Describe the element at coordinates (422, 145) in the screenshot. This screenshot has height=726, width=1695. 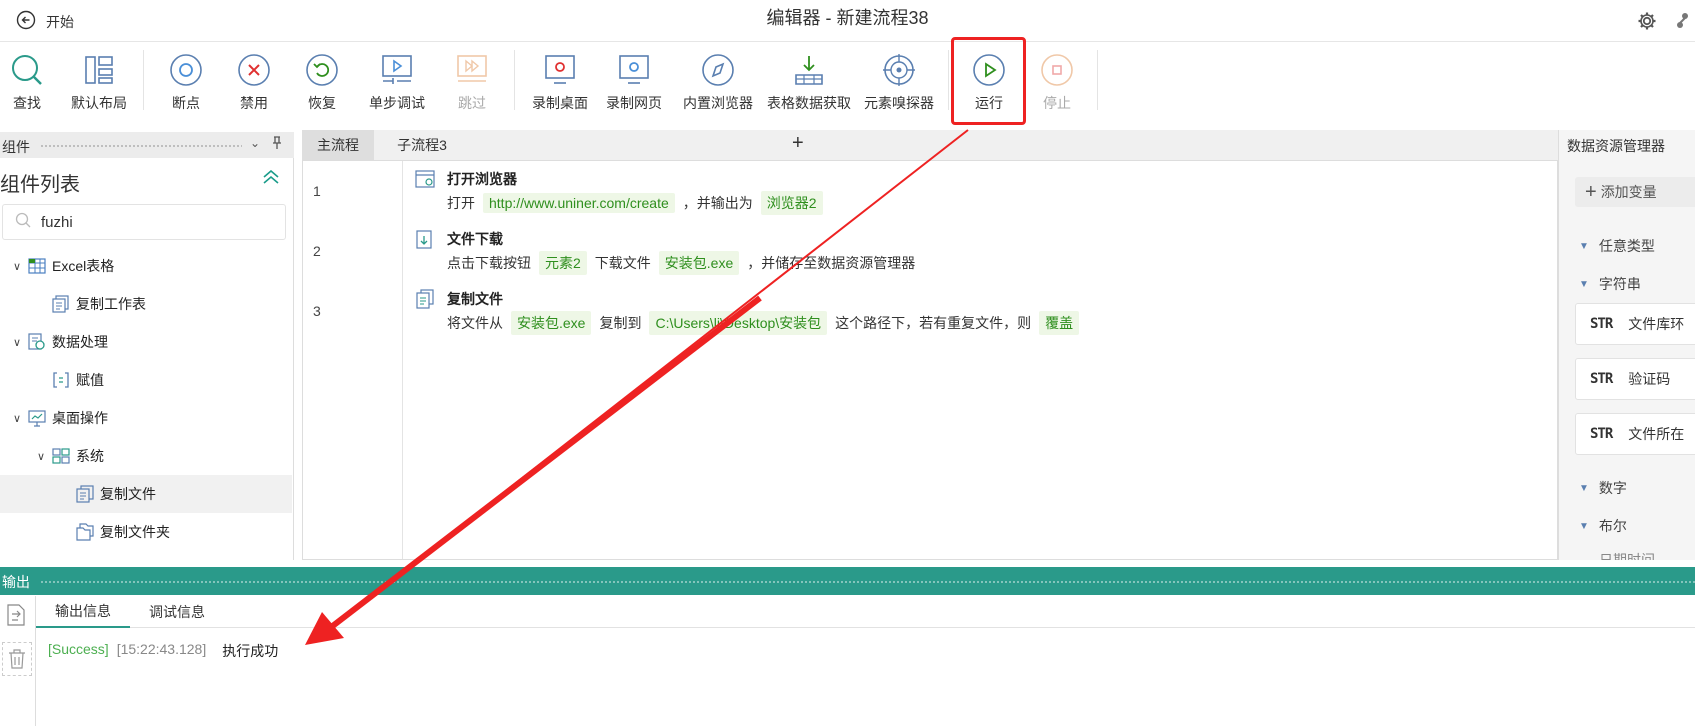
I see `tab-subflow-3: 子流程3` at that location.